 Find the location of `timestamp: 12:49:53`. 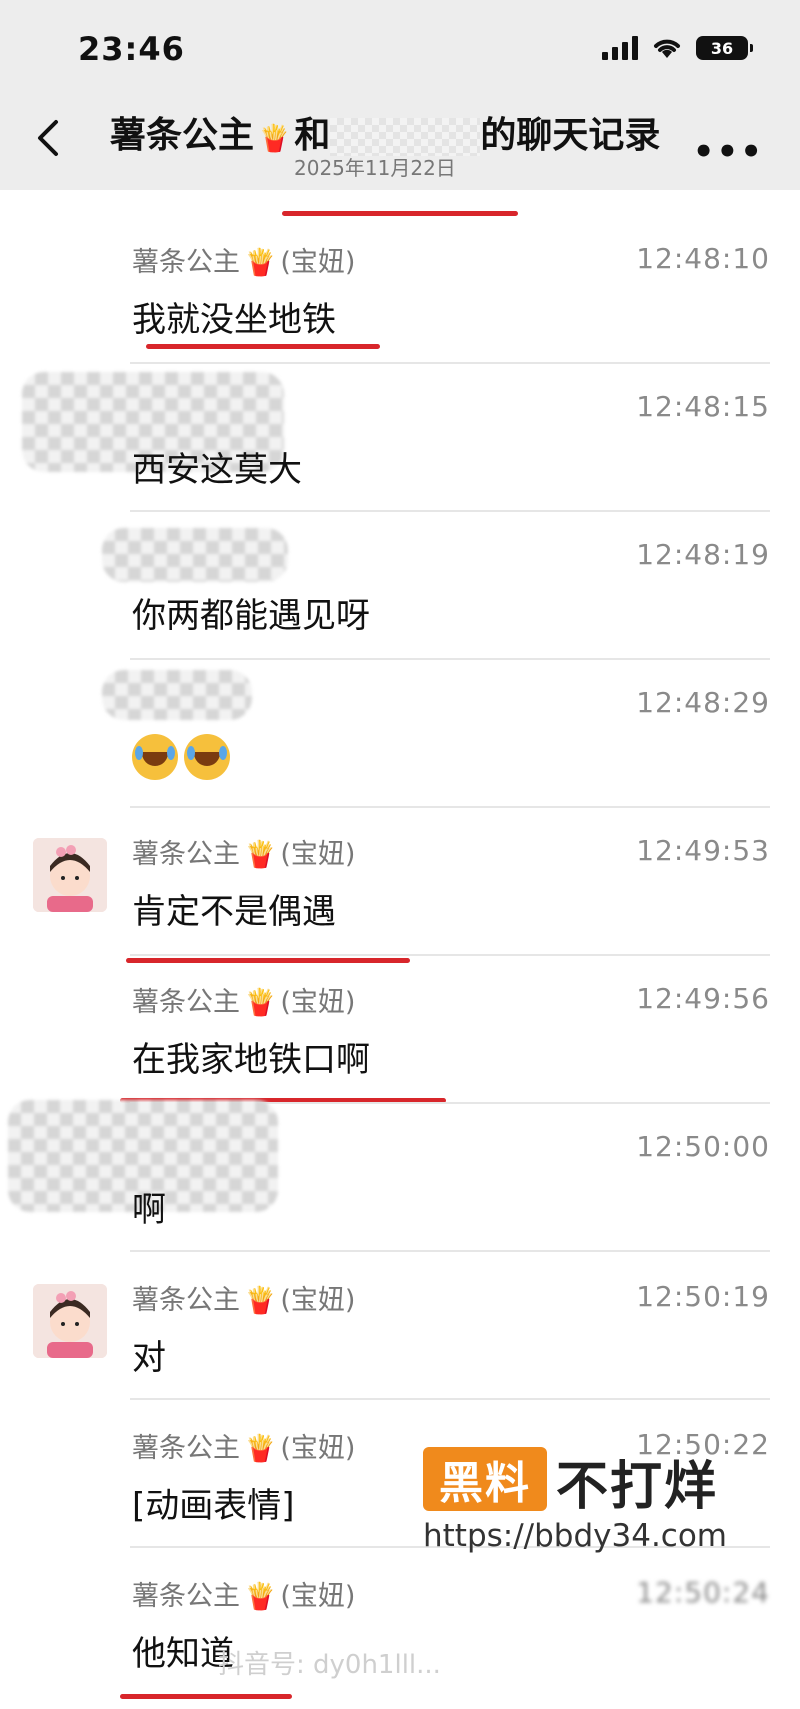

timestamp: 12:49:53 is located at coordinates (703, 850).